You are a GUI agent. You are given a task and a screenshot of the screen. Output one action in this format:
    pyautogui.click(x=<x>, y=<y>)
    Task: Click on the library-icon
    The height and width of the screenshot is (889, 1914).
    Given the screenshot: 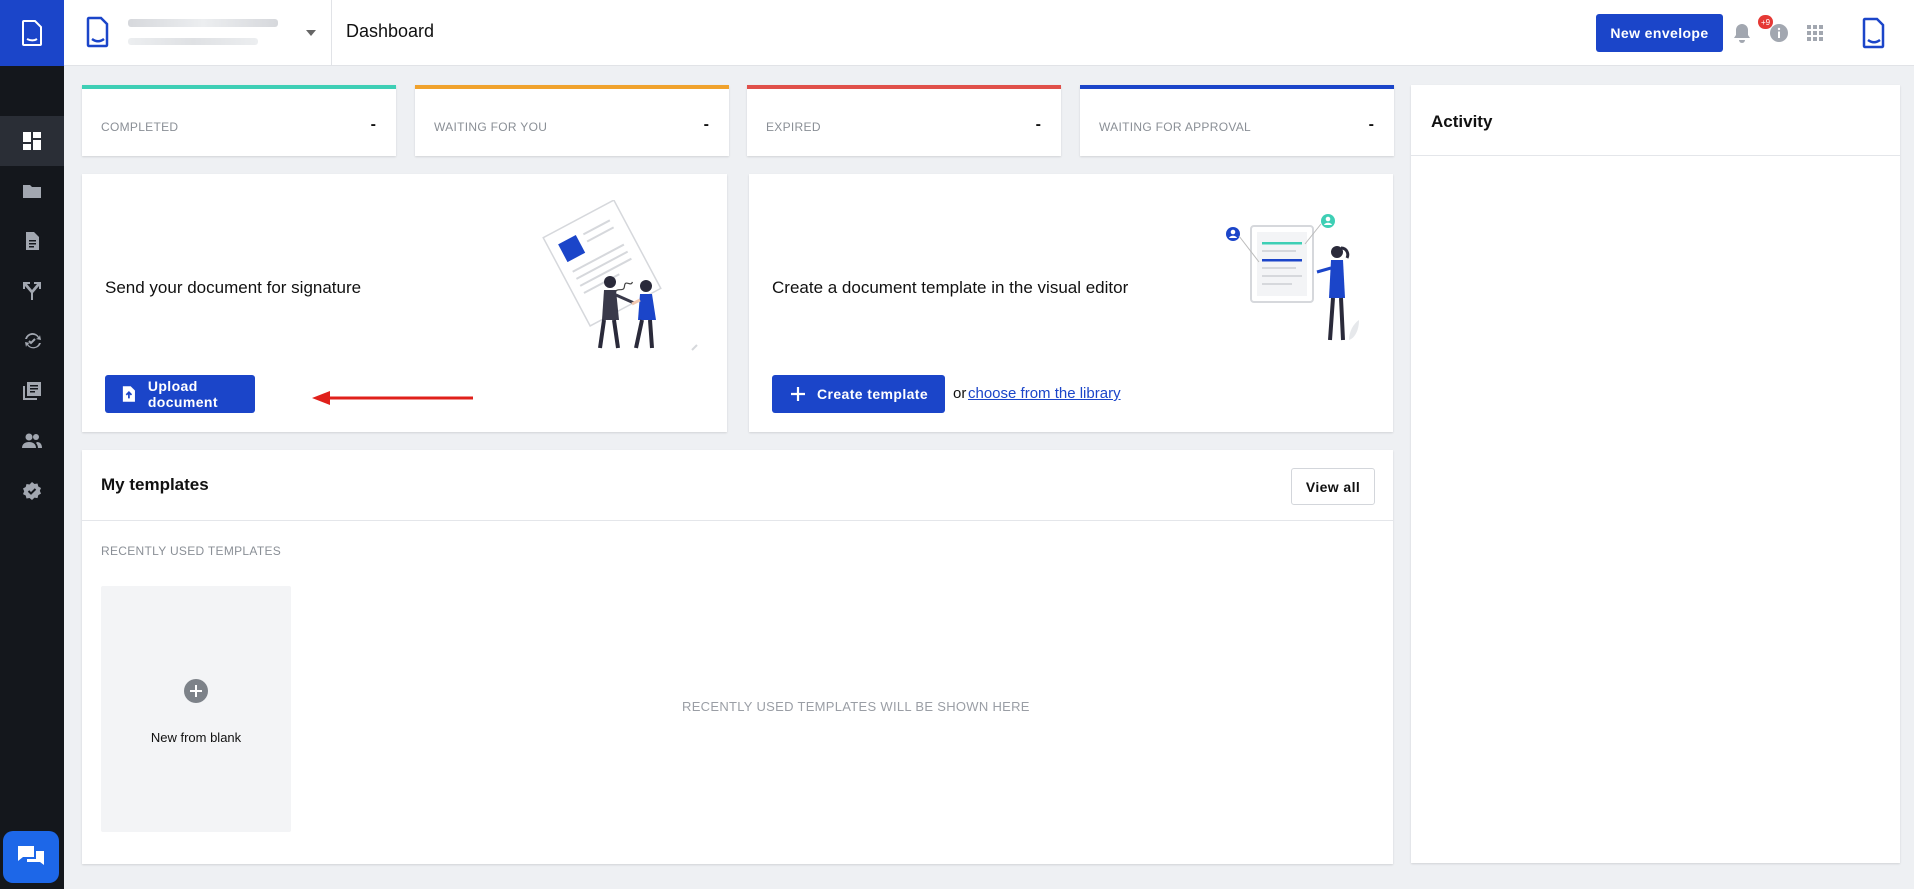 What is the action you would take?
    pyautogui.click(x=32, y=391)
    